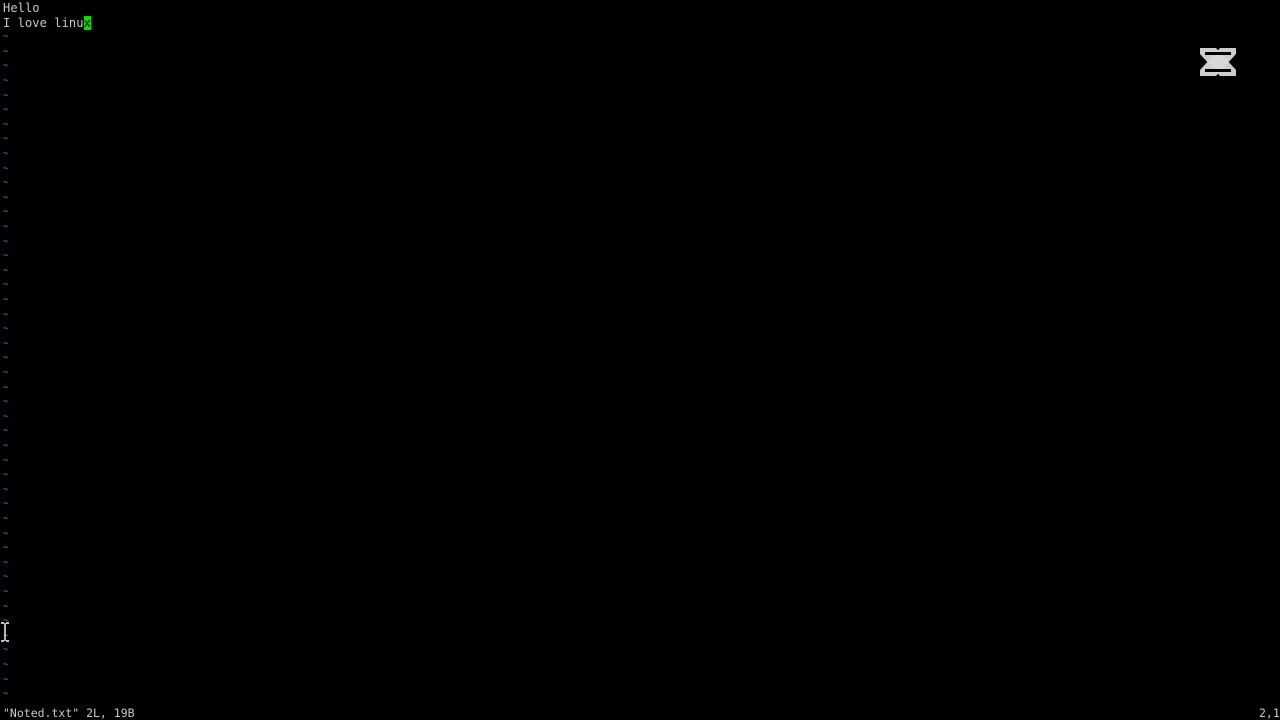  Describe the element at coordinates (21, 8) in the screenshot. I see `buffer-line-1: Hello` at that location.